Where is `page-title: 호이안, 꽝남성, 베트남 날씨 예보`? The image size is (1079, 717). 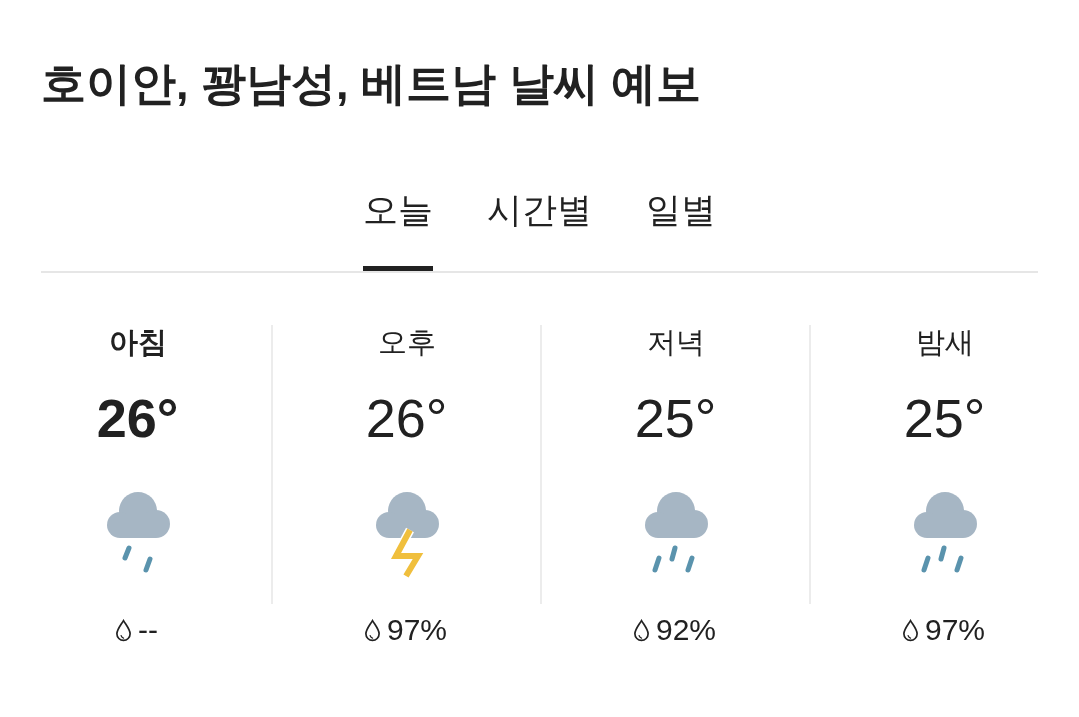 page-title: 호이안, 꽝남성, 베트남 날씨 예보 is located at coordinates (371, 84).